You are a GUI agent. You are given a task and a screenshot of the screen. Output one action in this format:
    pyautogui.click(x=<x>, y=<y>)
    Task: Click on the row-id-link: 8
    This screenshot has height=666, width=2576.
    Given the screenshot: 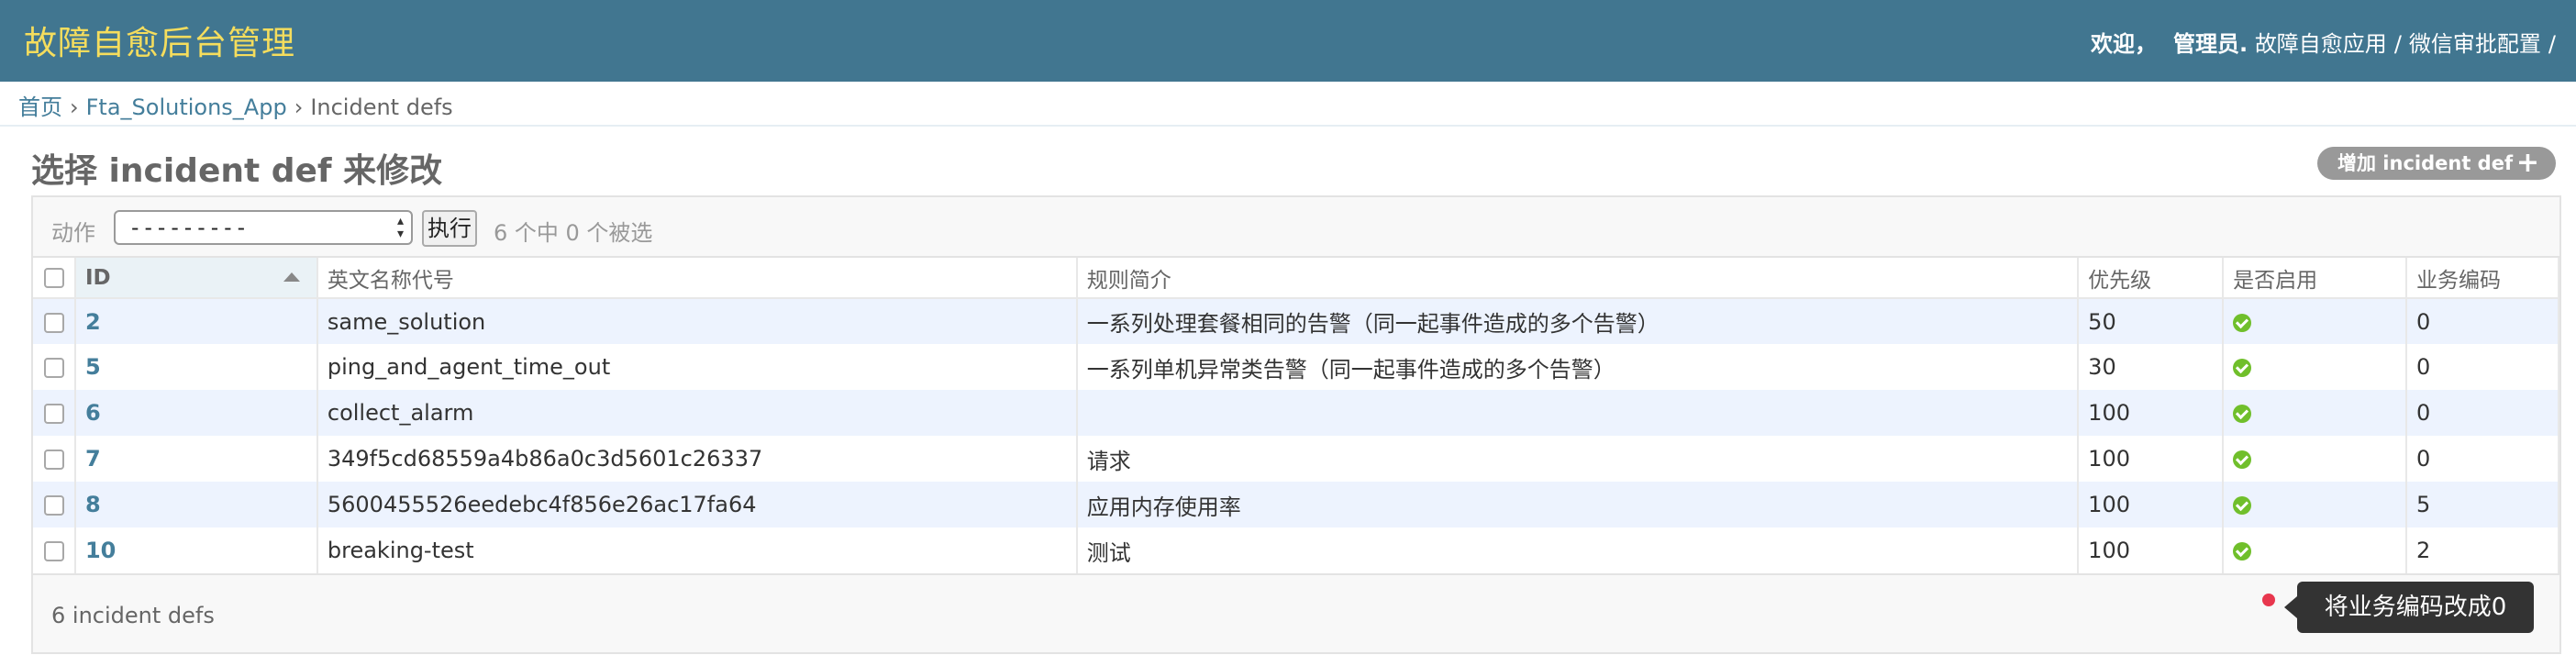 What is the action you would take?
    pyautogui.click(x=93, y=505)
    